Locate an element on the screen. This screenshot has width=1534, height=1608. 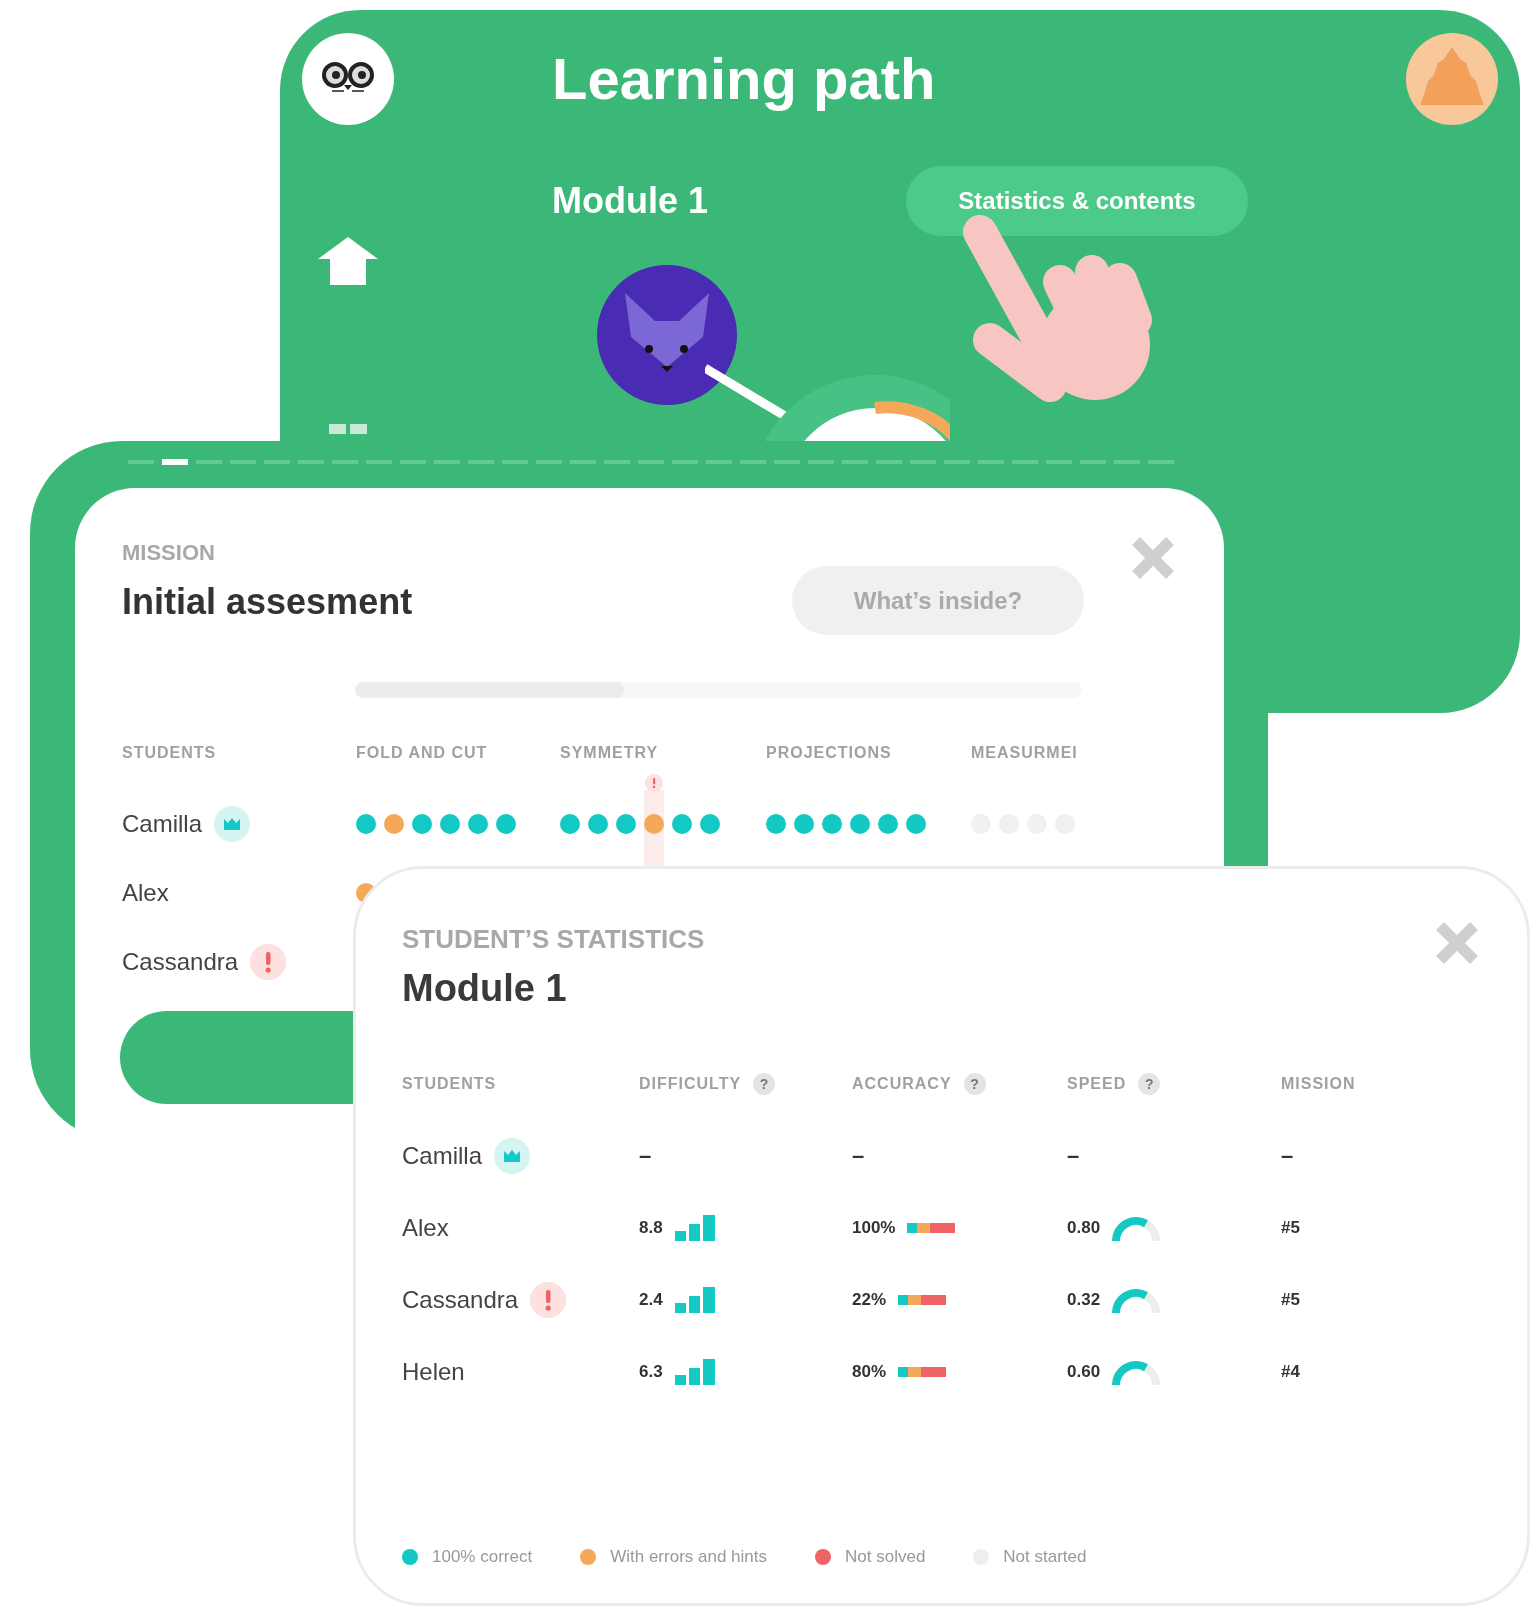
legend-label: Not solved is located at coordinates (885, 1557).